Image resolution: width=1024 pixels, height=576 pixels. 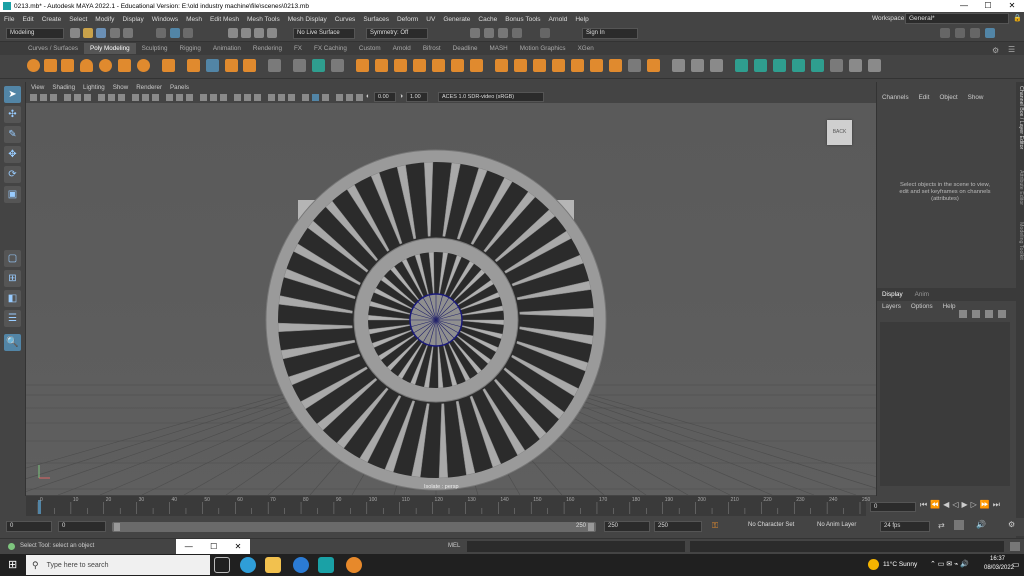 I want to click on checker-map-icon, so click(x=836, y=65).